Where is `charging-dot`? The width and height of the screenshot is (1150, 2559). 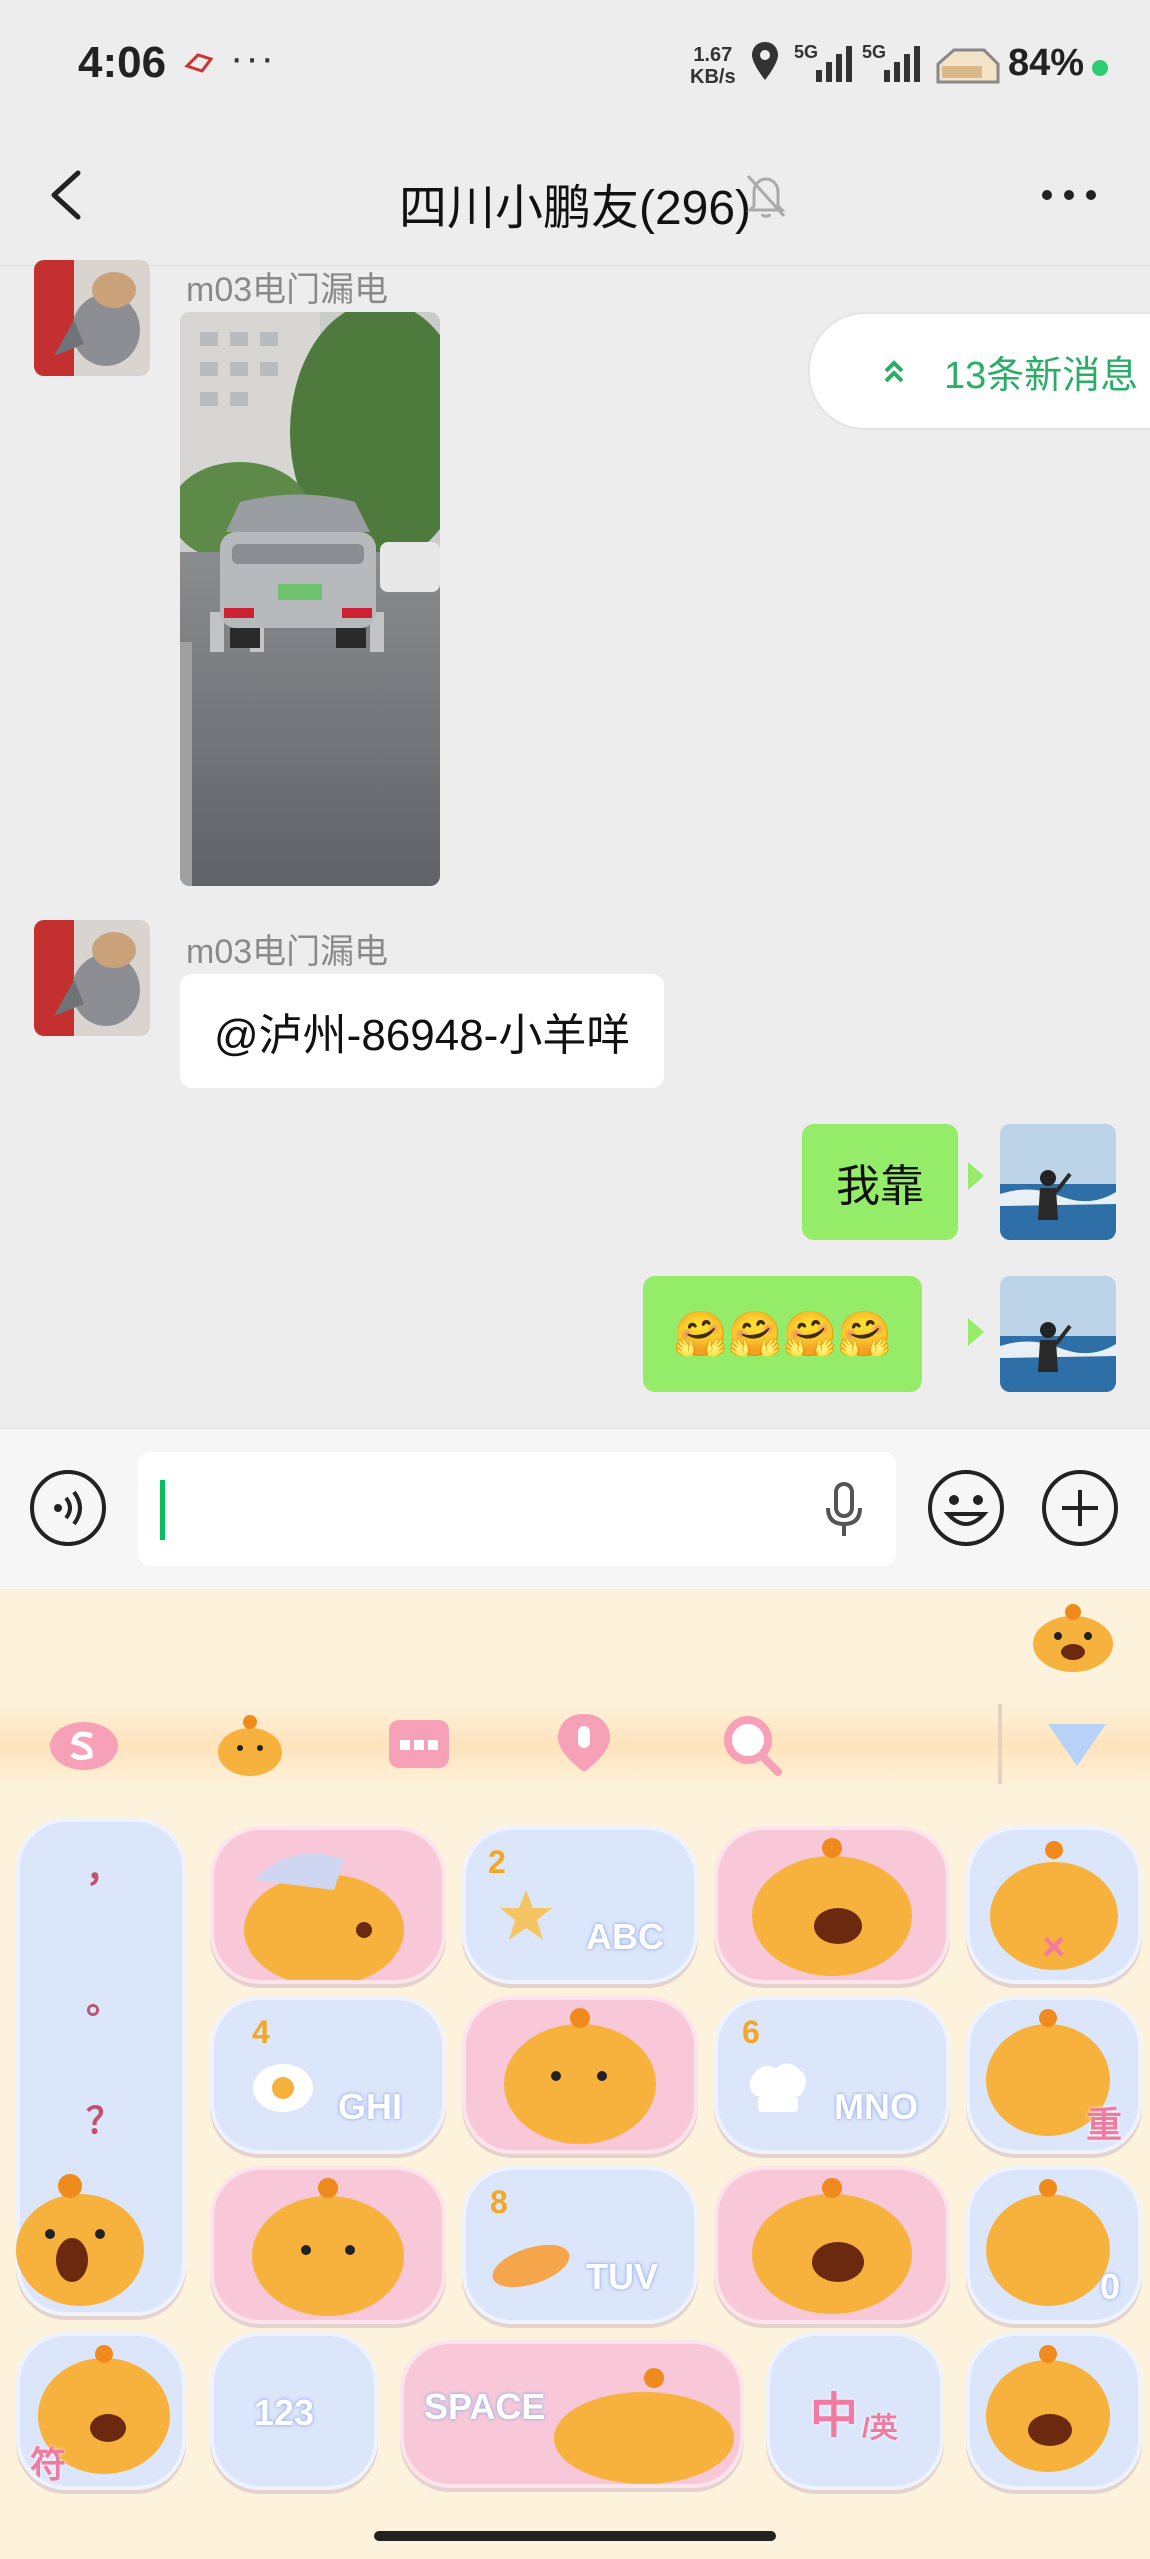
charging-dot is located at coordinates (1100, 68).